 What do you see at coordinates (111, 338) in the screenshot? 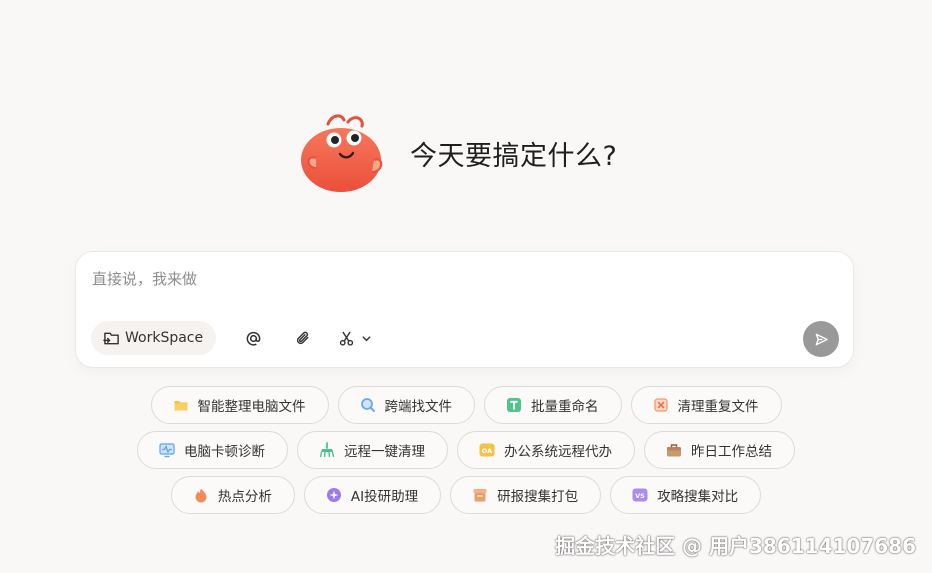
I see `workspace-icon` at bounding box center [111, 338].